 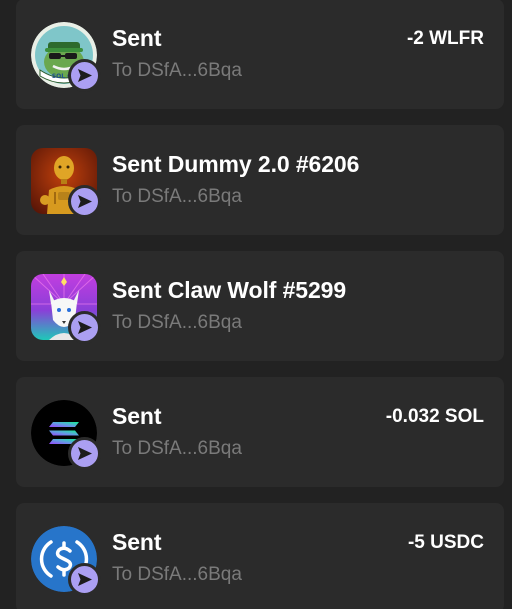 I want to click on token-avatar: SOL CR, so click(x=66, y=57).